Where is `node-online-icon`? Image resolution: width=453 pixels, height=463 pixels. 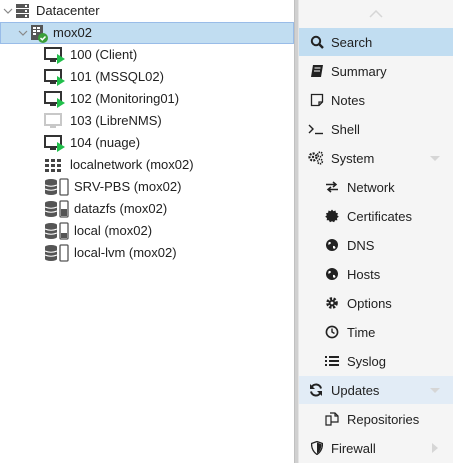 node-online-icon is located at coordinates (38, 33).